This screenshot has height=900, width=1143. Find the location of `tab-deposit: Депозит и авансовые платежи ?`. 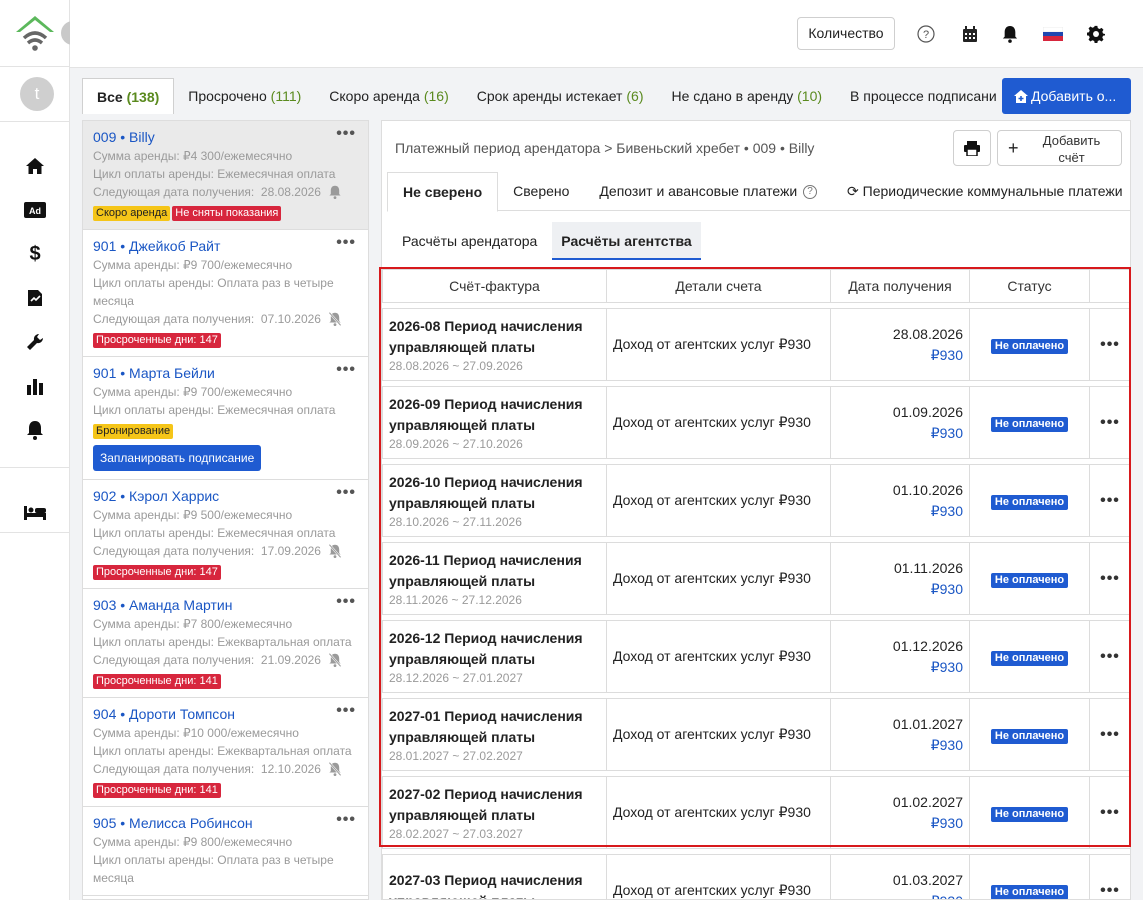

tab-deposit: Депозит и авансовые платежи ? is located at coordinates (708, 191).